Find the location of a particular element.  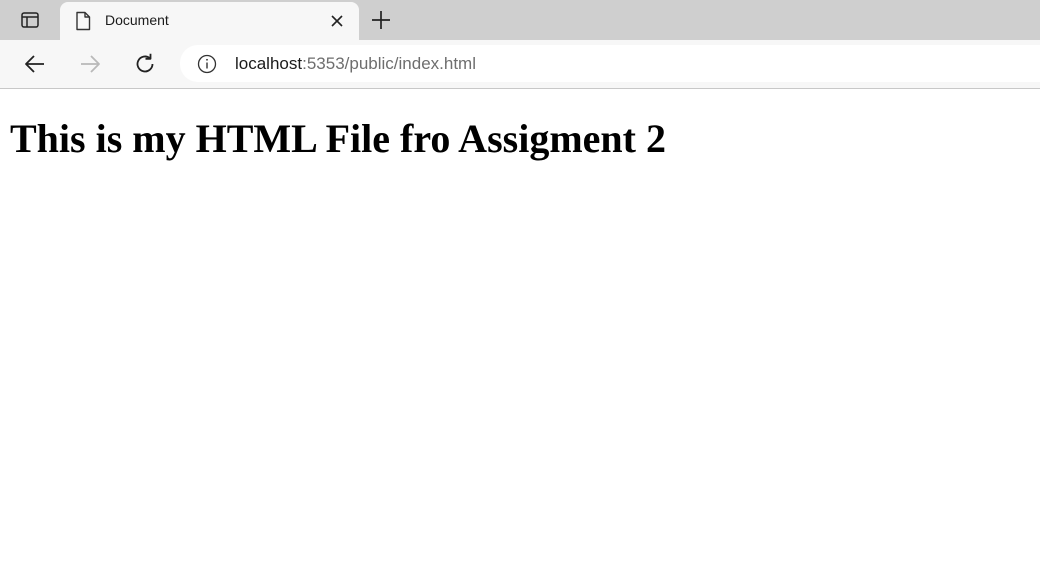

tab-actions-button is located at coordinates (30, 20).